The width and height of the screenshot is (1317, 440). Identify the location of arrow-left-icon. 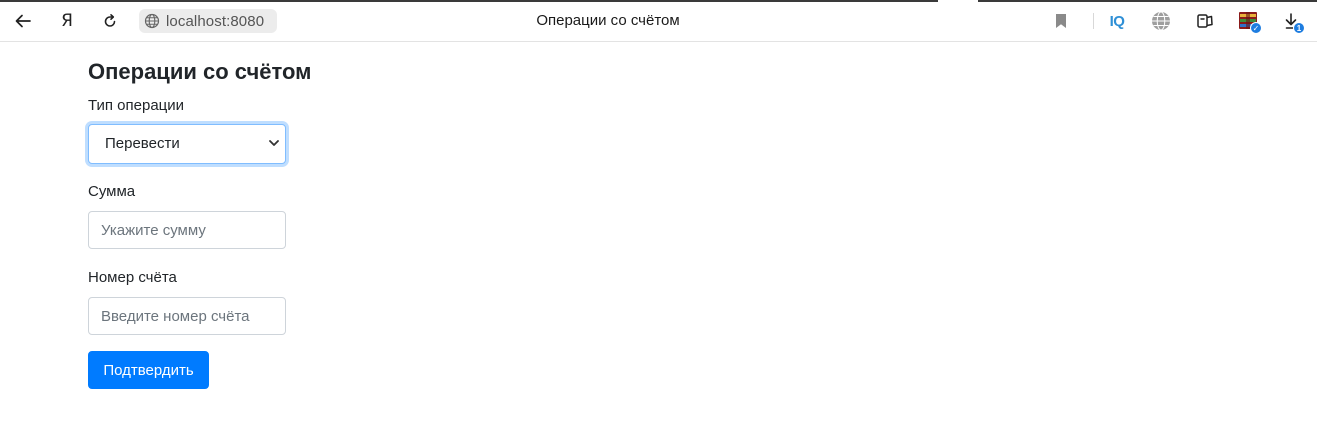
(23, 21).